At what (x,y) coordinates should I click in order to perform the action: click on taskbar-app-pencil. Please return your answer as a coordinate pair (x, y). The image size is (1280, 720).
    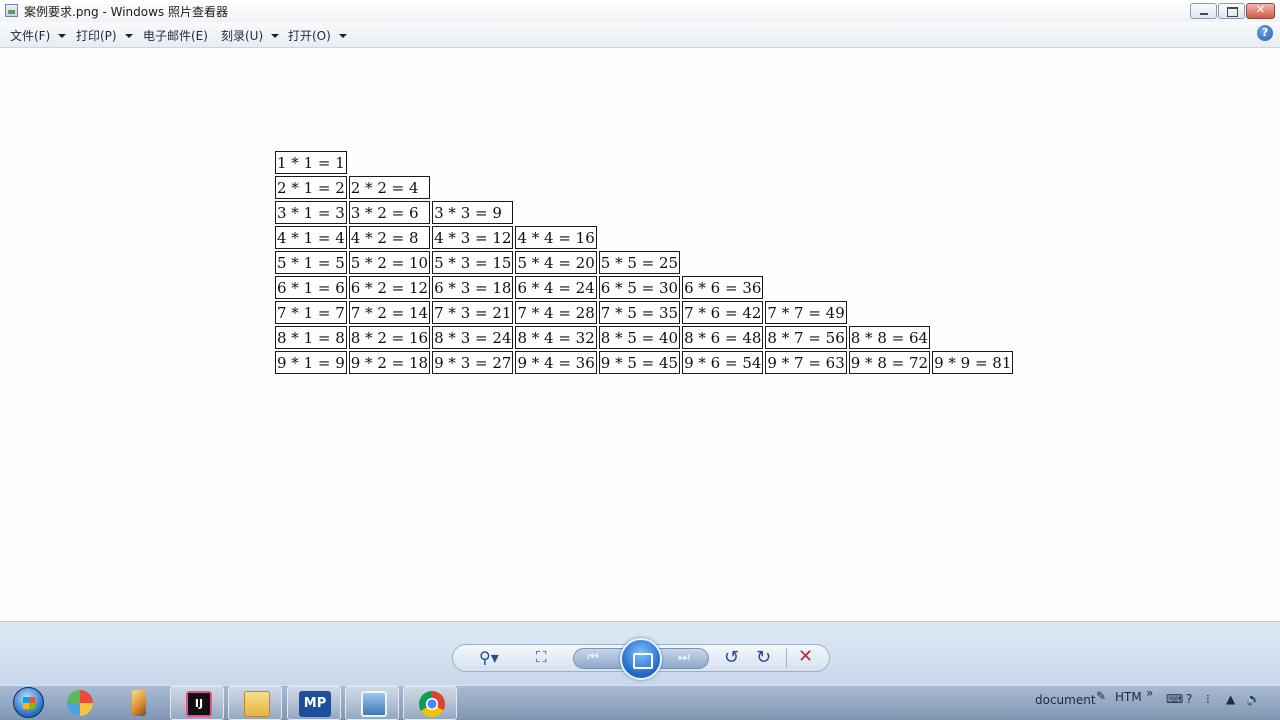
    Looking at the image, I should click on (138, 703).